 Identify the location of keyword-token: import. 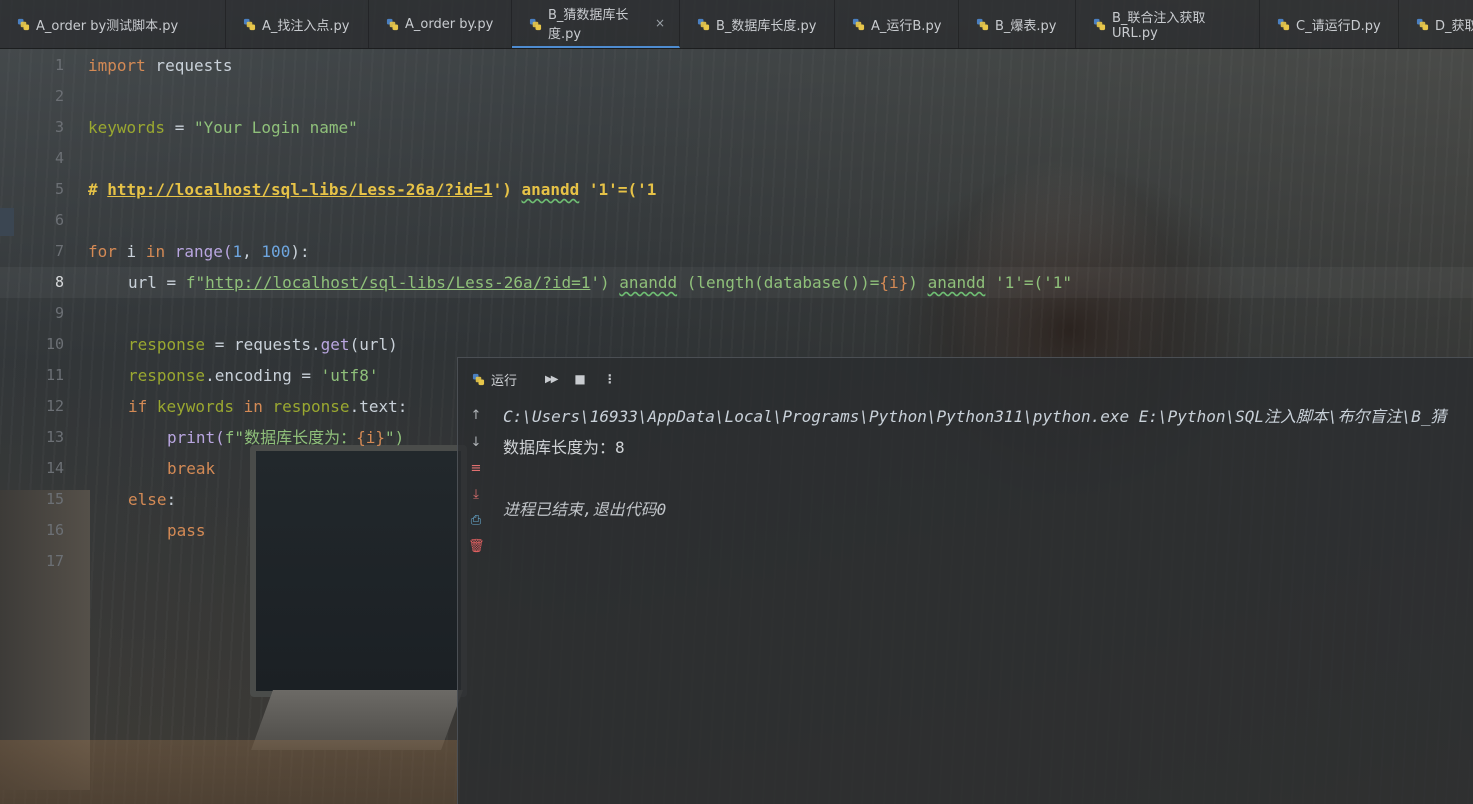
(117, 65).